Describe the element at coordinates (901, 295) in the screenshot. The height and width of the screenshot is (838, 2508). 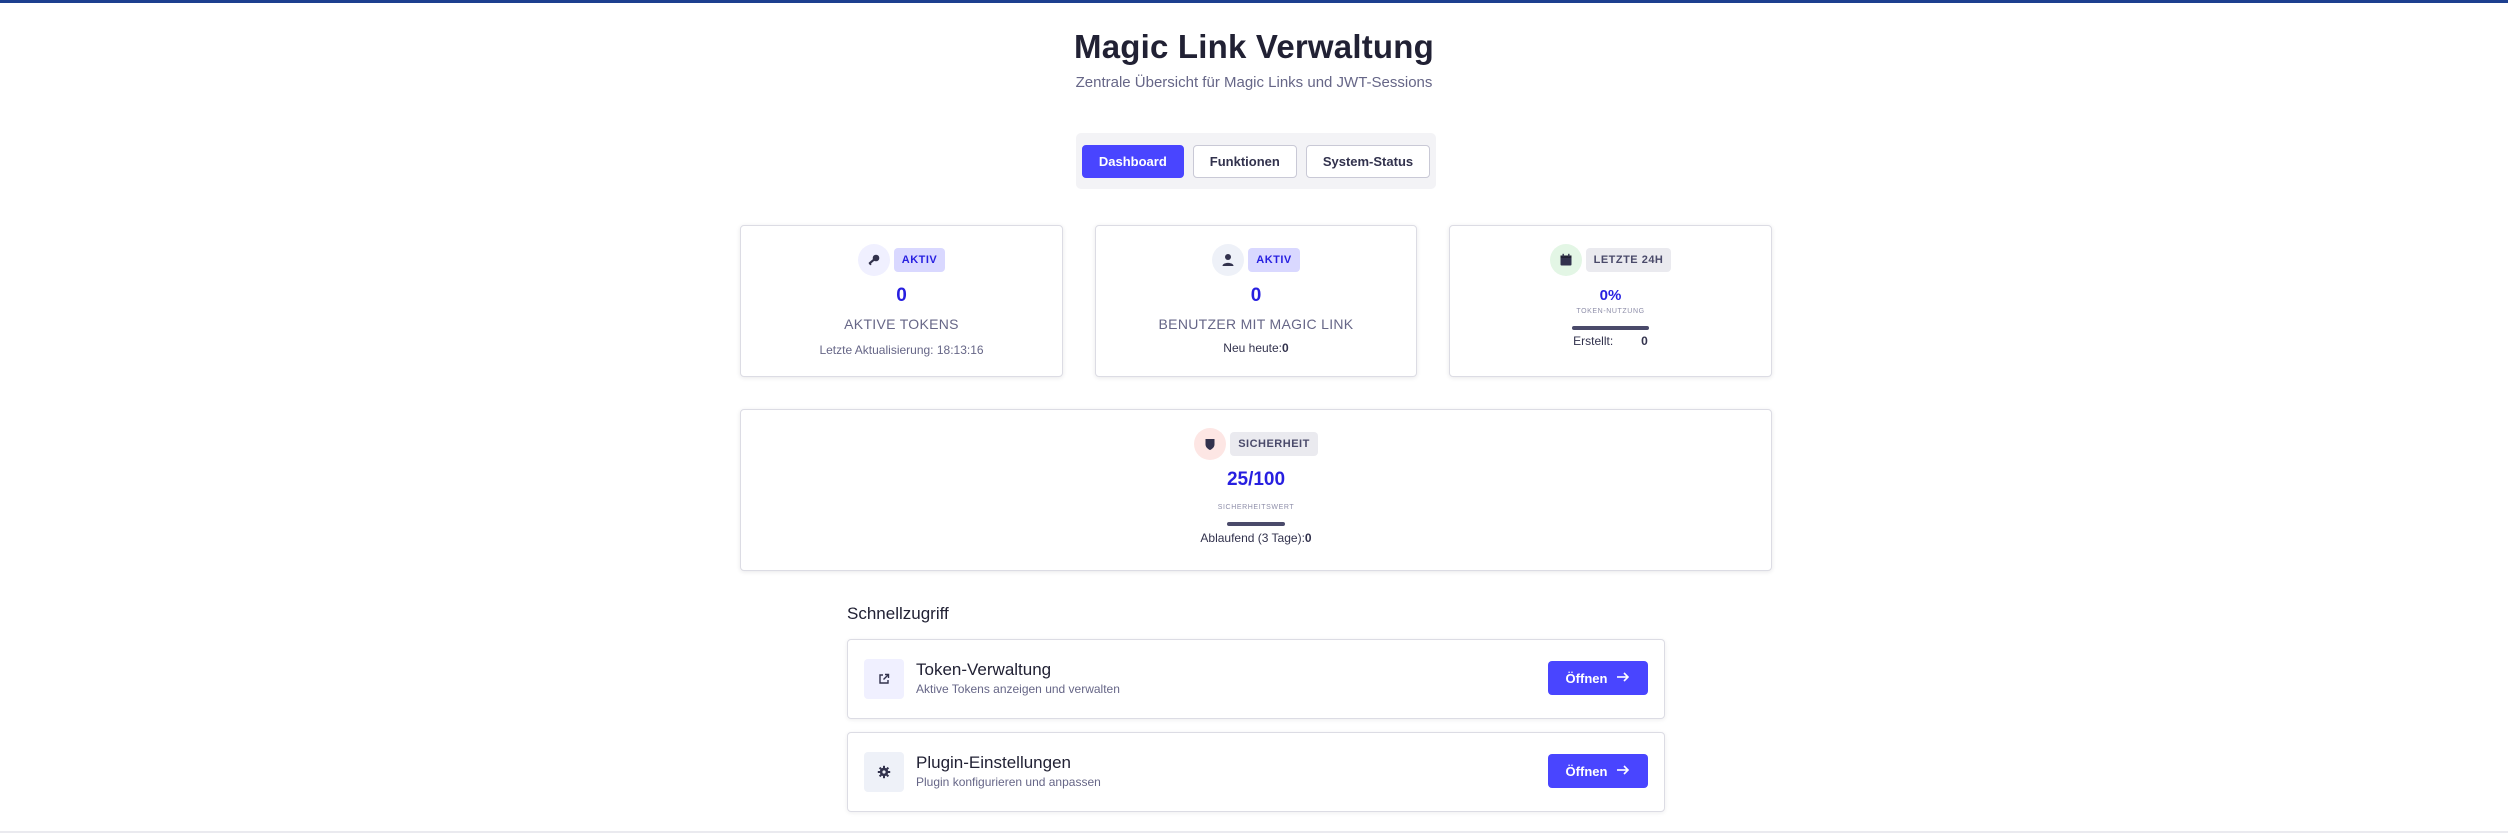
I see `active-tokens-value: 0` at that location.